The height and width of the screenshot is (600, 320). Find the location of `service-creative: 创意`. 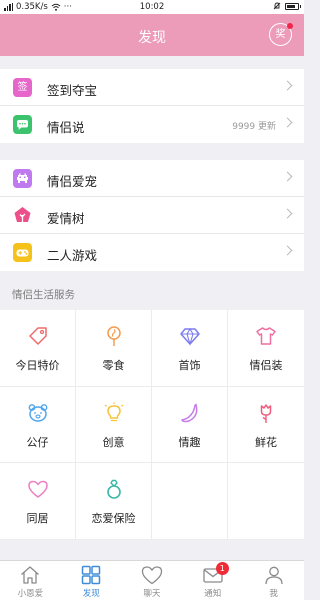

service-creative: 创意 is located at coordinates (114, 425).